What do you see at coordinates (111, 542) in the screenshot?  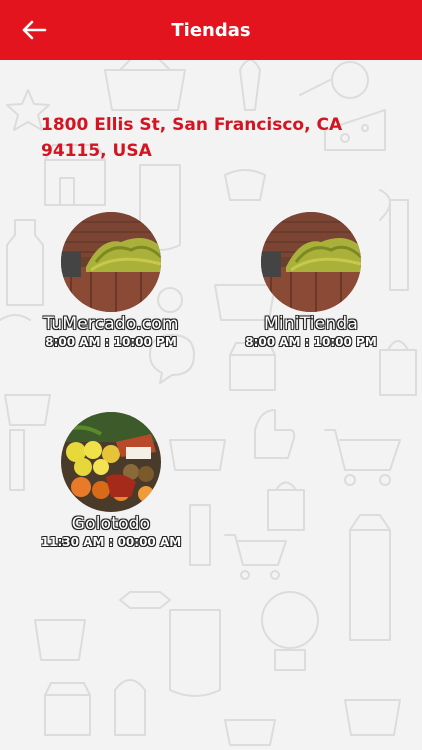 I see `store-hours: 11:30 AM : 00:00 AM` at bounding box center [111, 542].